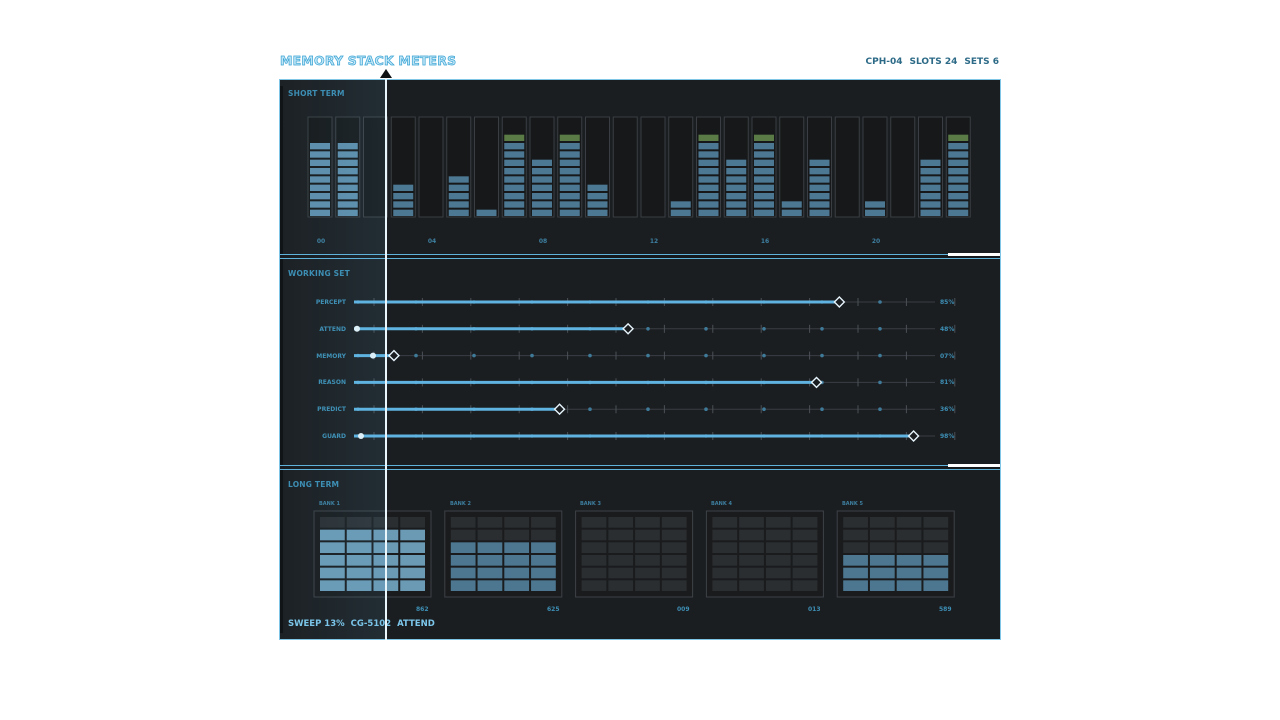  I want to click on track-marker, so click(839, 302).